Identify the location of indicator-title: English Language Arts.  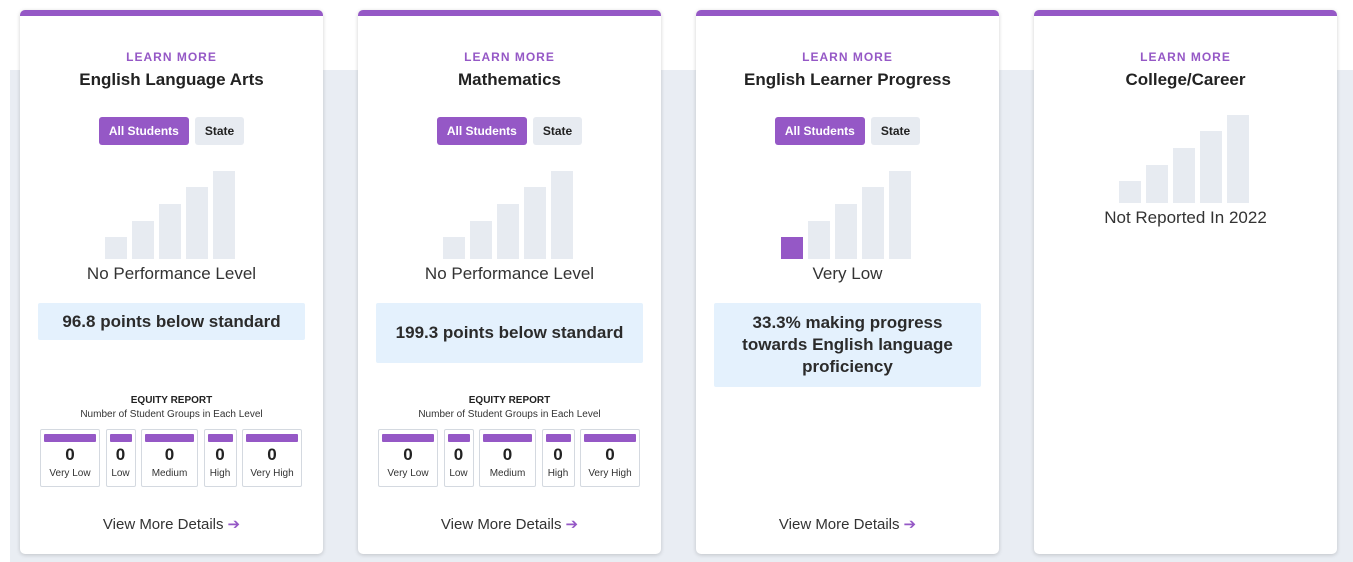
(171, 79).